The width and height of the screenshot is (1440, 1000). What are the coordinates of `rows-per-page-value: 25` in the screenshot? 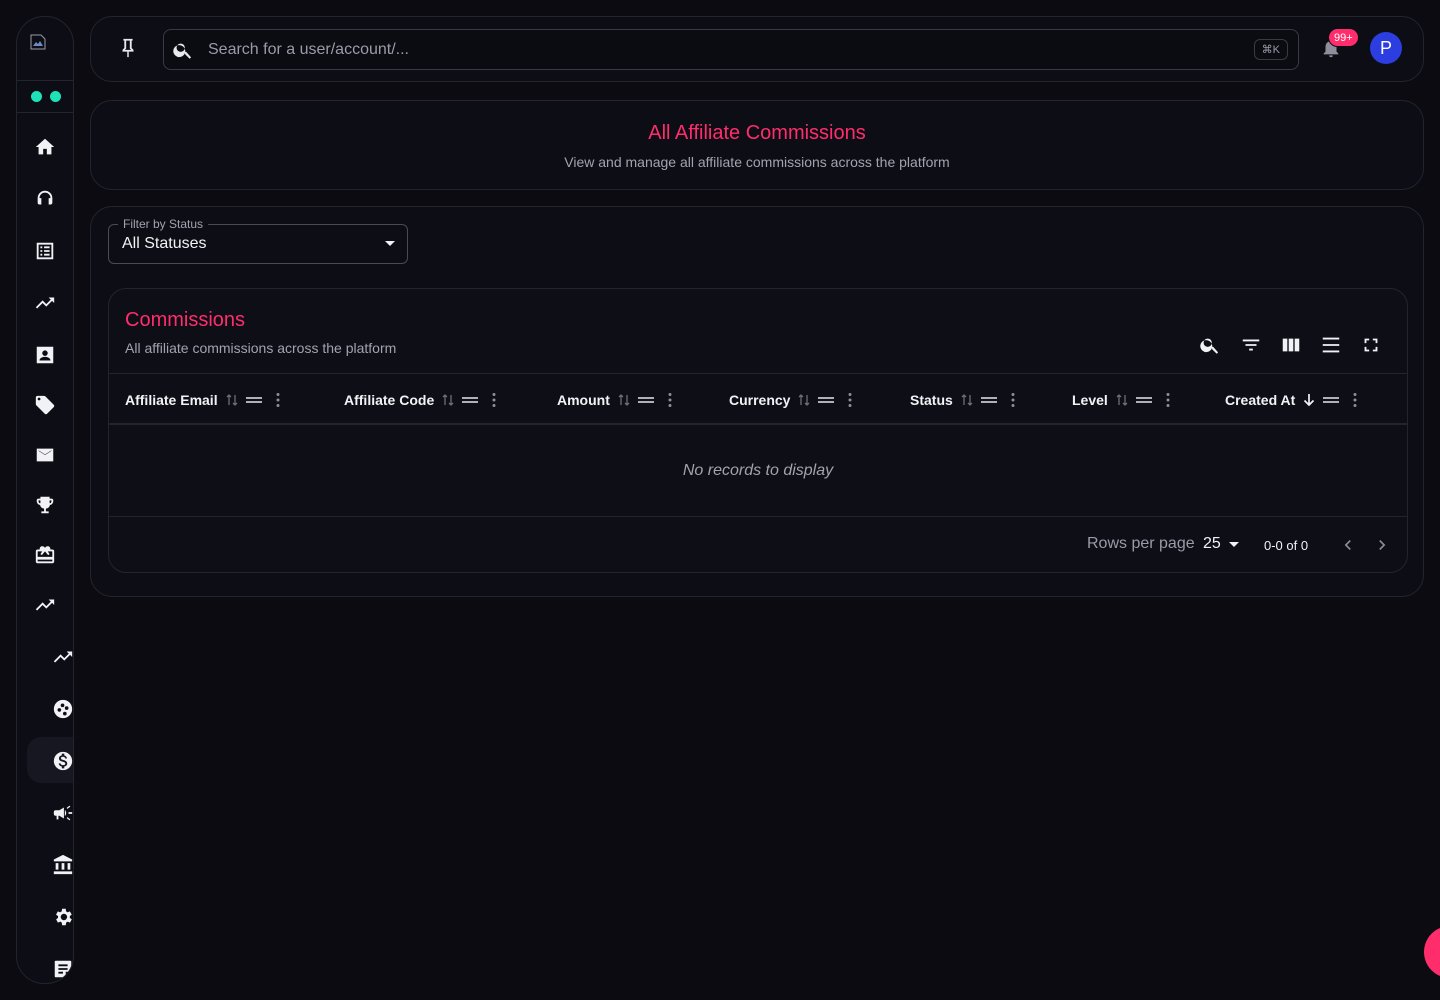 It's located at (1212, 543).